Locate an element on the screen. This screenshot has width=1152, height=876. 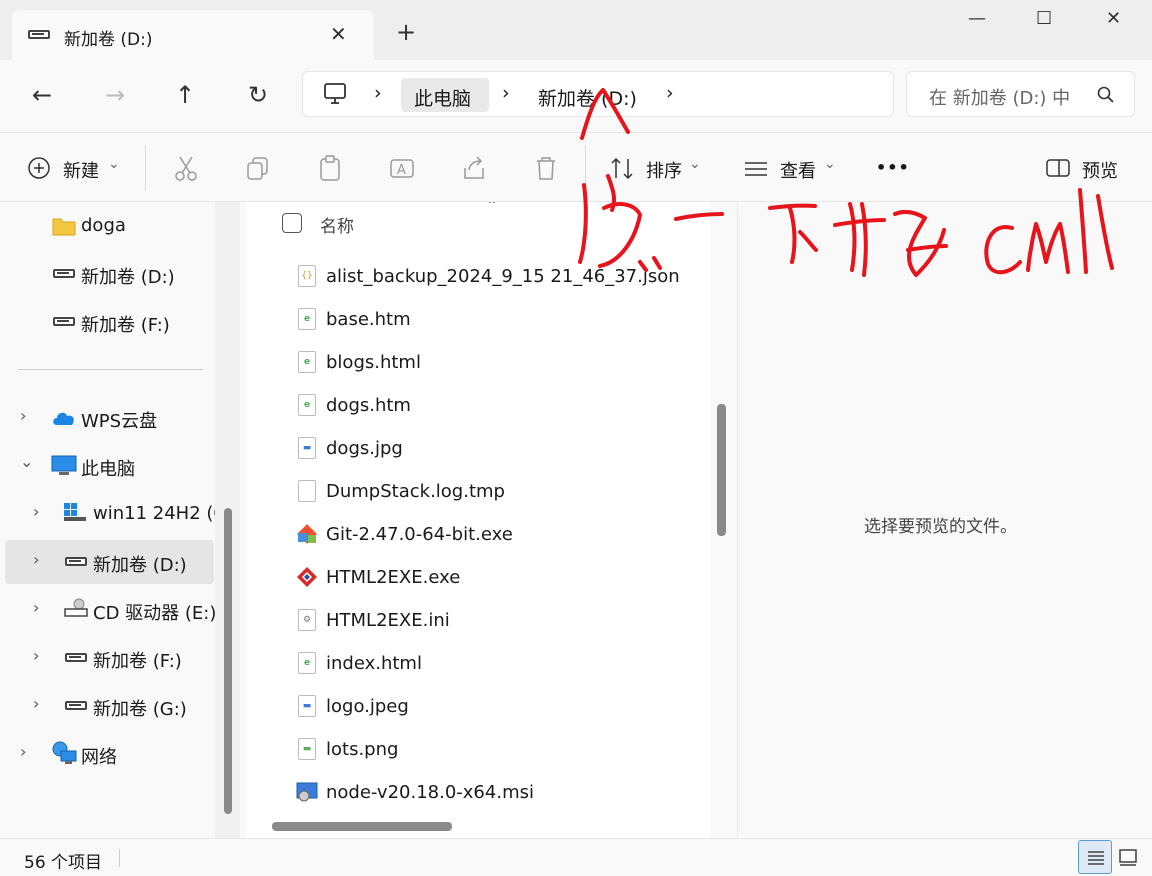
select-all-checkbox is located at coordinates (292, 223).